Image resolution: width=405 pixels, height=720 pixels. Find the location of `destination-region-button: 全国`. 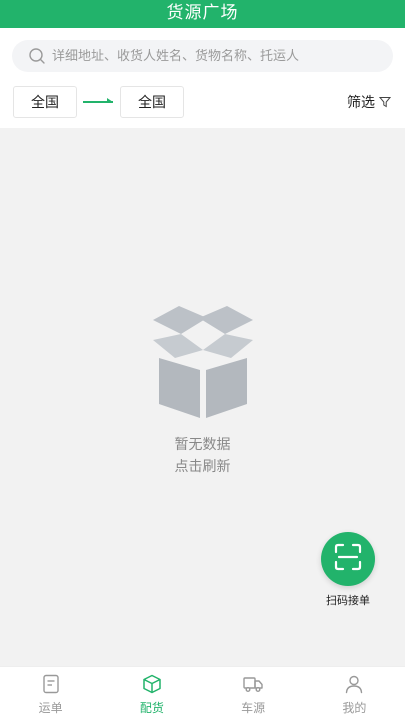

destination-region-button: 全国 is located at coordinates (152, 102).